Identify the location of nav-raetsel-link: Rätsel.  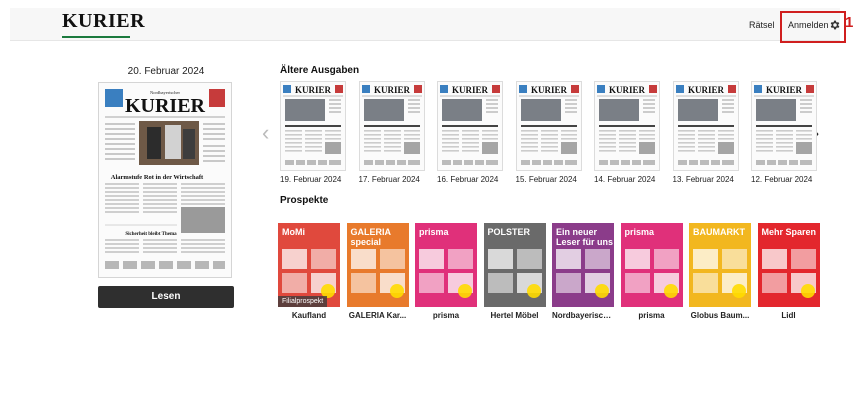
(762, 25).